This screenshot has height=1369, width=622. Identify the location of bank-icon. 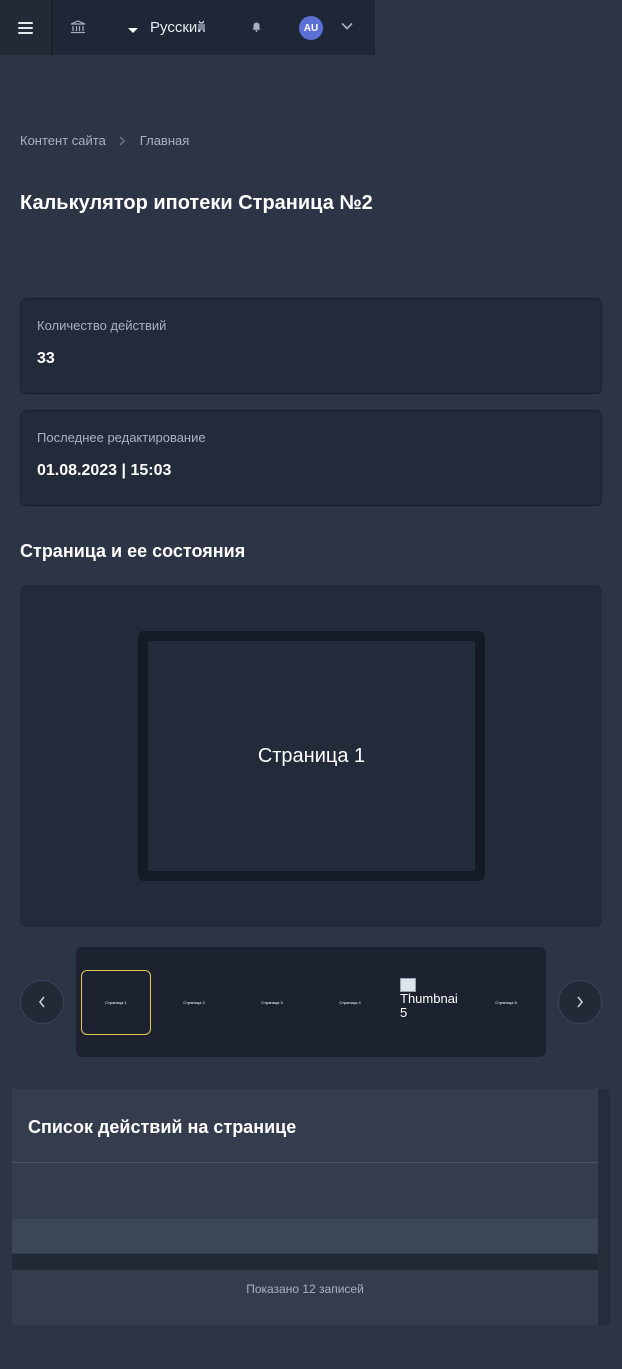
(78, 27).